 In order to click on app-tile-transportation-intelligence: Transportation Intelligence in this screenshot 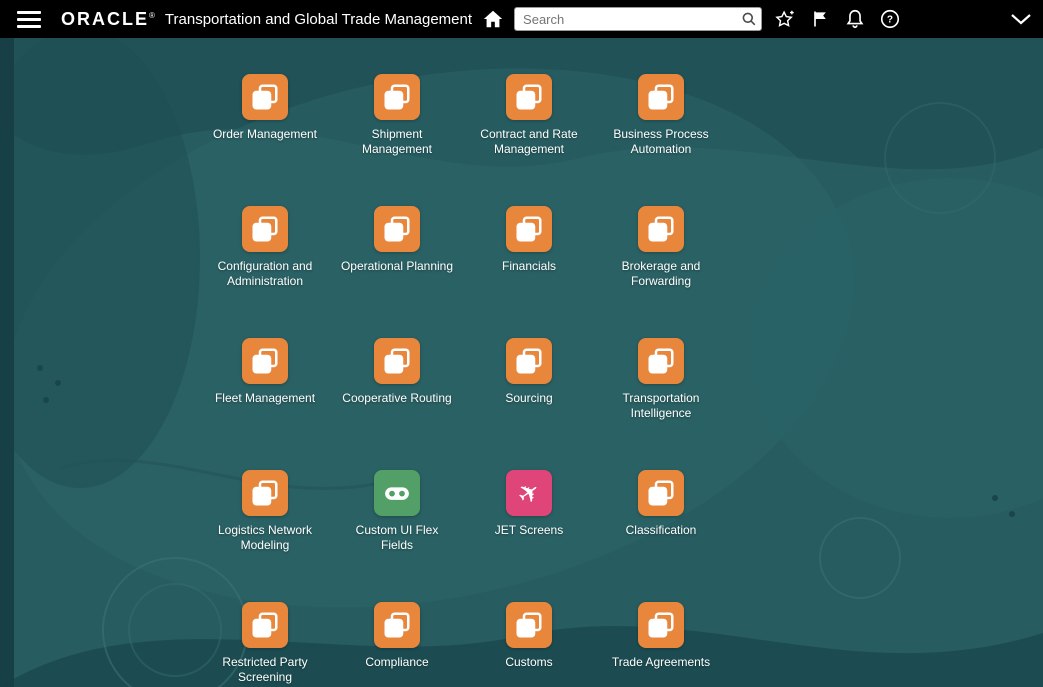, I will do `click(661, 404)`.